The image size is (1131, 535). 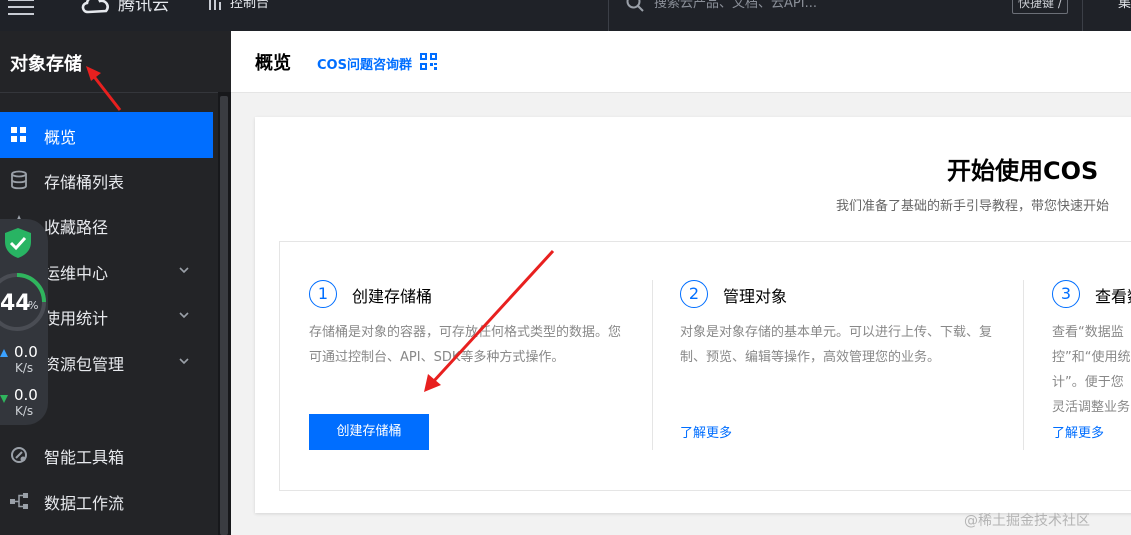 What do you see at coordinates (565, 15) in the screenshot?
I see `top-navigation-bar: 腾讯云 控制台 搜索云产品、文档、云API... 快捷键 / 集` at bounding box center [565, 15].